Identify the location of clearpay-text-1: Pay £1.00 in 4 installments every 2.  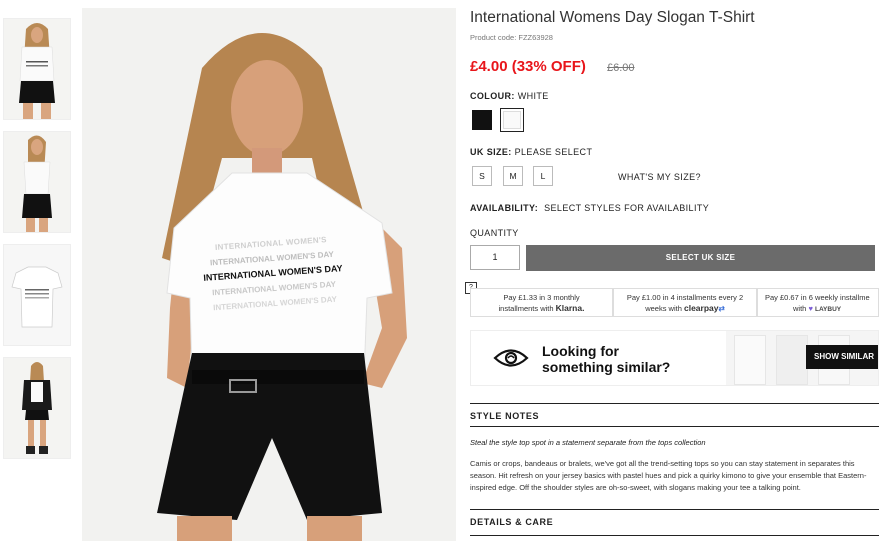
(685, 297).